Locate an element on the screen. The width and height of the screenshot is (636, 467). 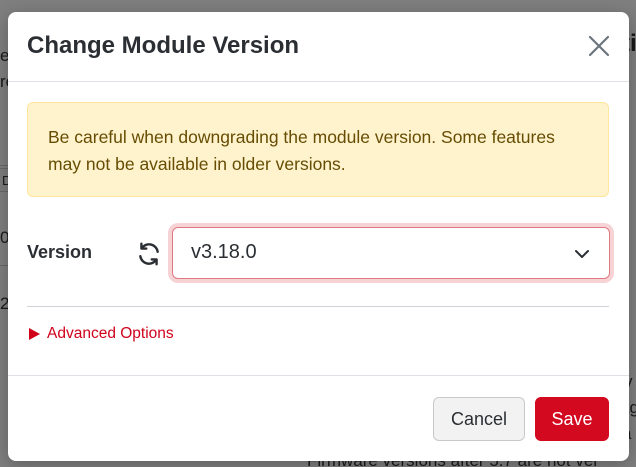
close-button is located at coordinates (599, 46).